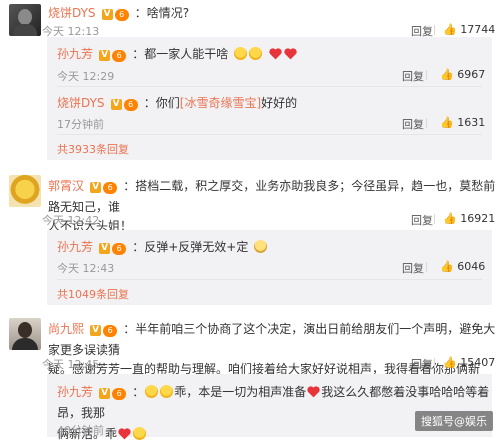  I want to click on like-button: 👍 17744, so click(469, 29).